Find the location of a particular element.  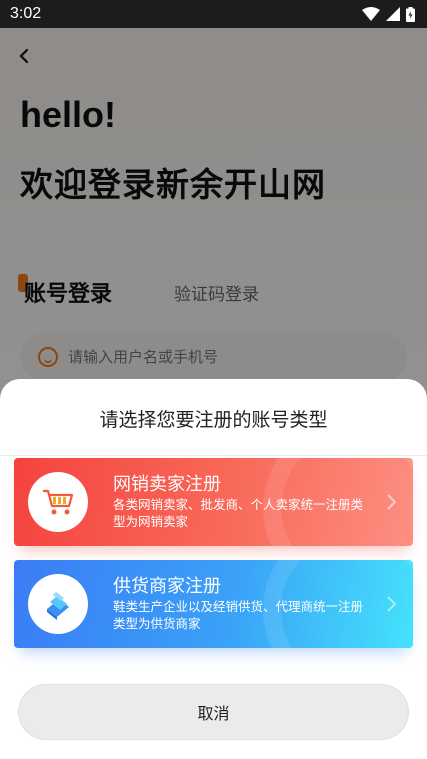

shopping-cart-icon is located at coordinates (58, 502).